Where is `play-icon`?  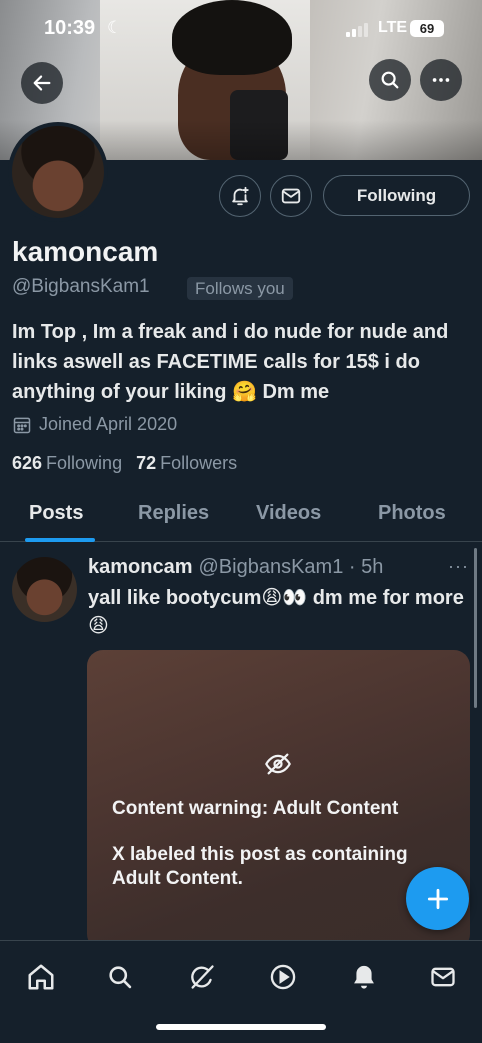
play-icon is located at coordinates (283, 977).